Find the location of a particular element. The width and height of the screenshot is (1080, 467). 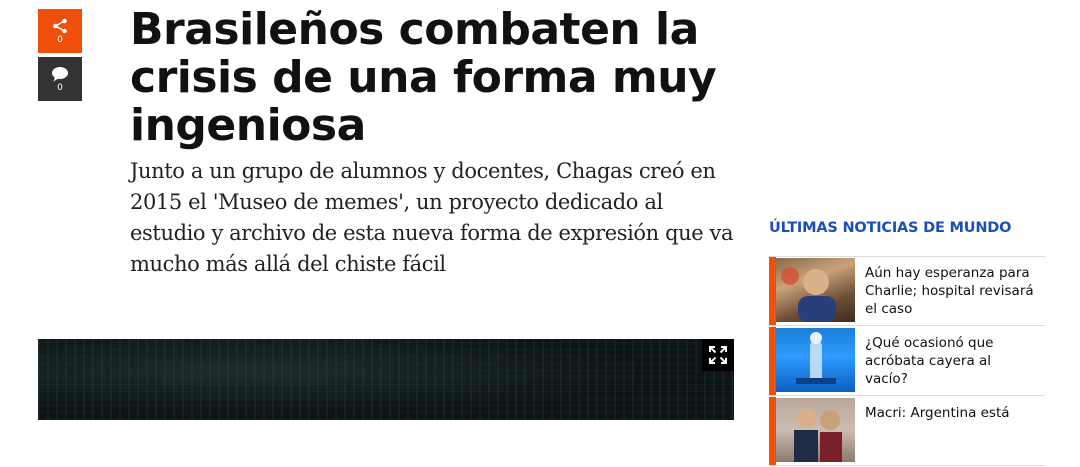

news-item-macri: Macri: Argentina está is located at coordinates (907, 431).